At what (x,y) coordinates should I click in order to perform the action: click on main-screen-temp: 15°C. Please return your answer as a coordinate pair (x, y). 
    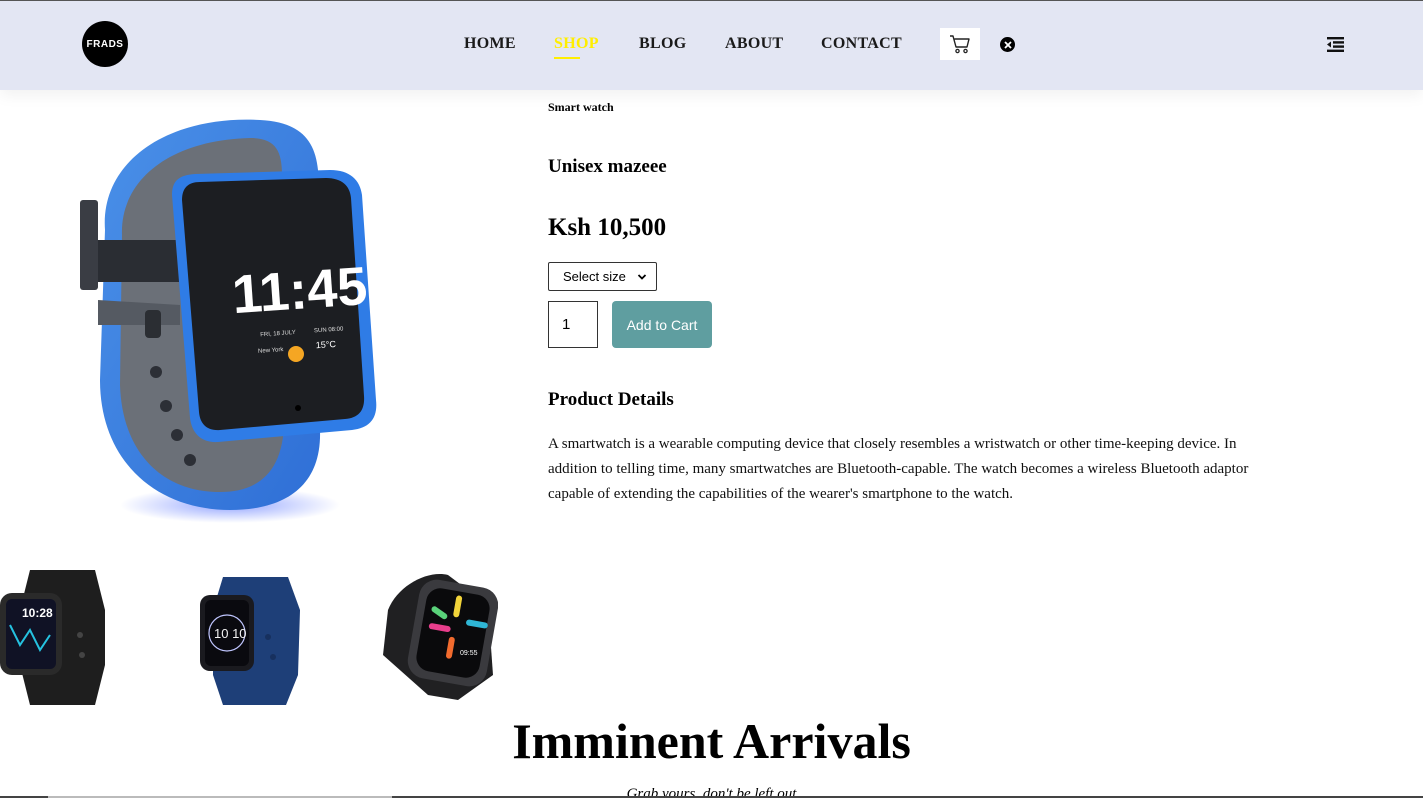
    Looking at the image, I should click on (325, 344).